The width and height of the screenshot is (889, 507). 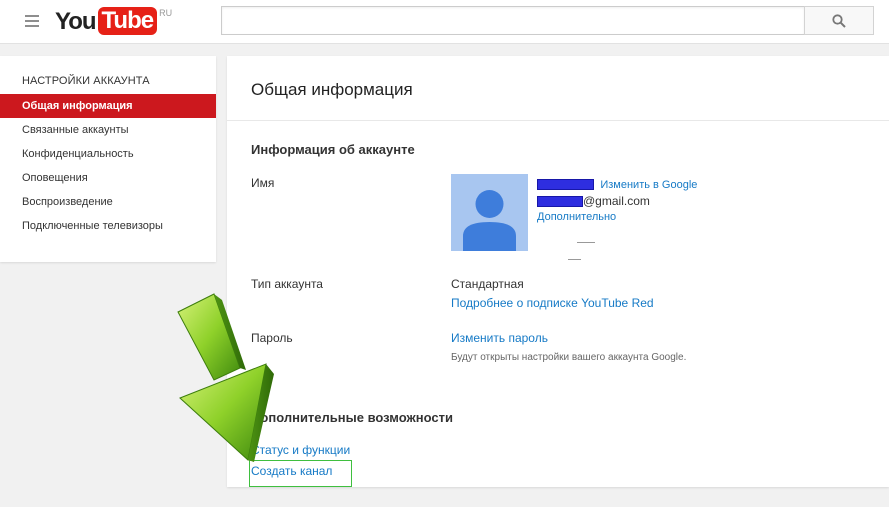 I want to click on search-button, so click(x=839, y=20).